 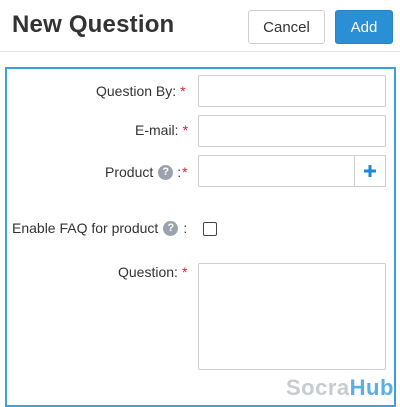 I want to click on add-product-button, so click(x=370, y=171).